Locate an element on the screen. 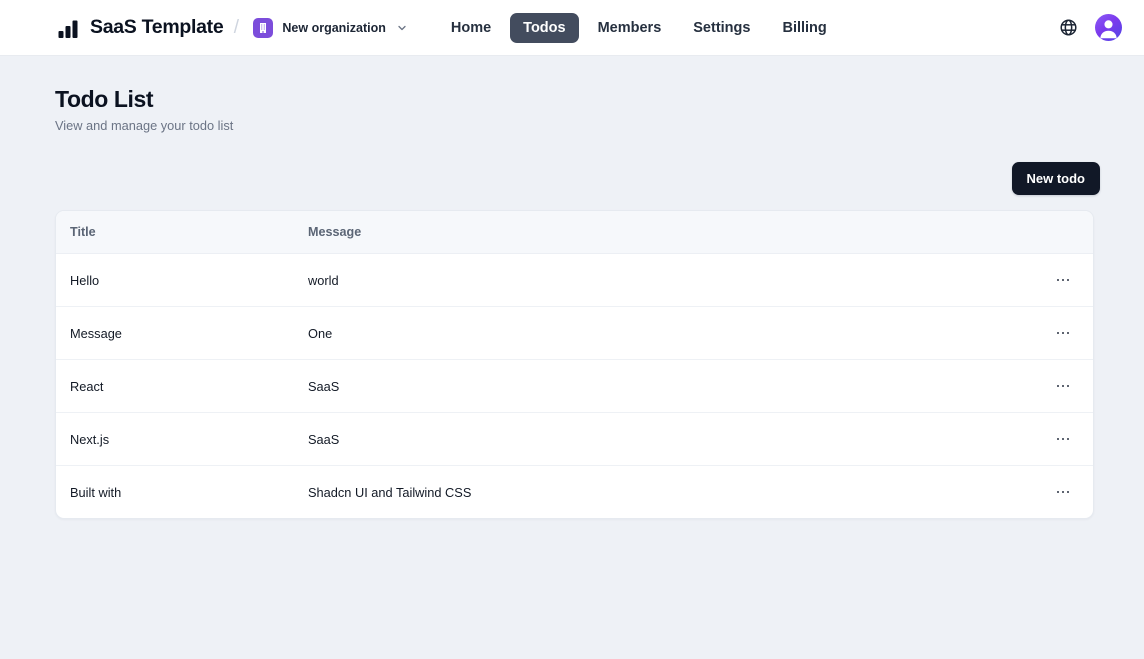  brand-name: SaaS Template is located at coordinates (157, 27).